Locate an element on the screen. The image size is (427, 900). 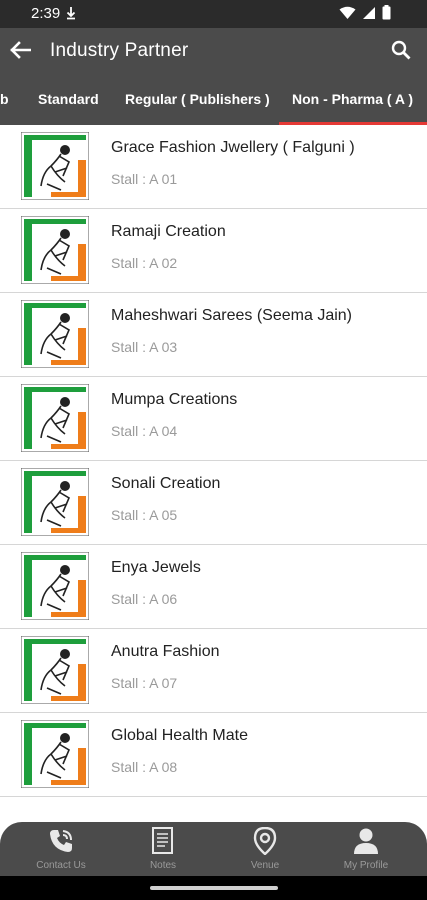
location-pin-icon is located at coordinates (265, 841).